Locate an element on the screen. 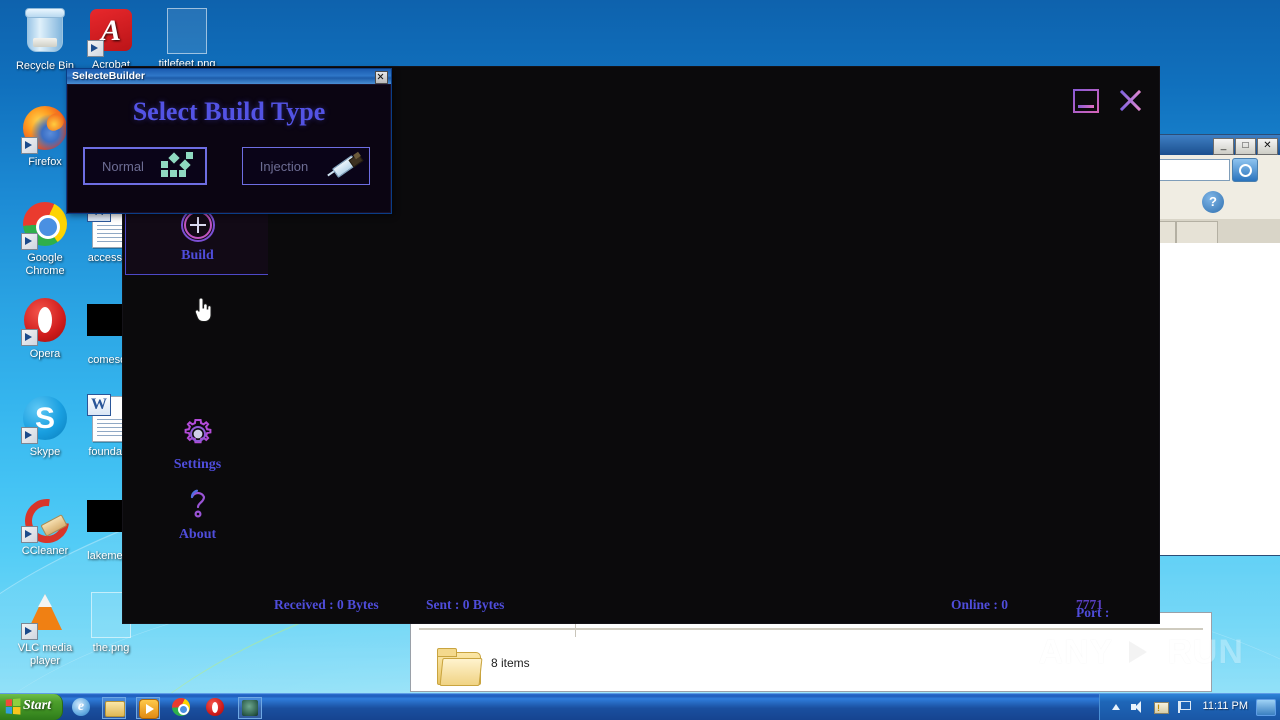 Image resolution: width=1280 pixels, height=720 pixels. opera-icon is located at coordinates (45, 322).